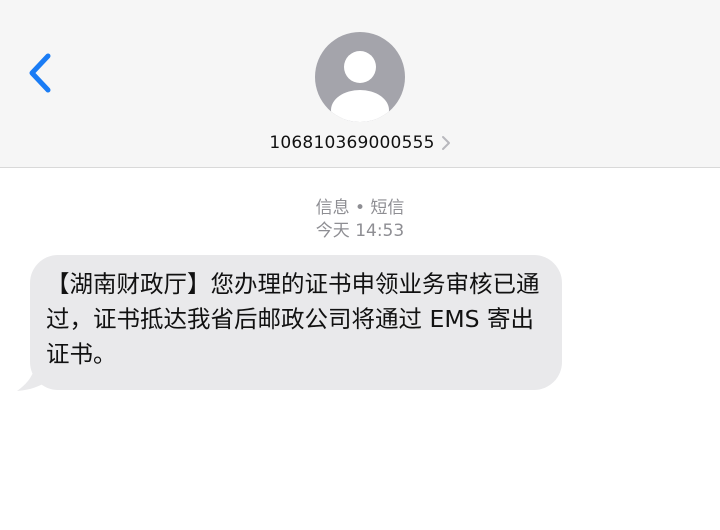  Describe the element at coordinates (445, 143) in the screenshot. I see `chevron-right-icon` at that location.